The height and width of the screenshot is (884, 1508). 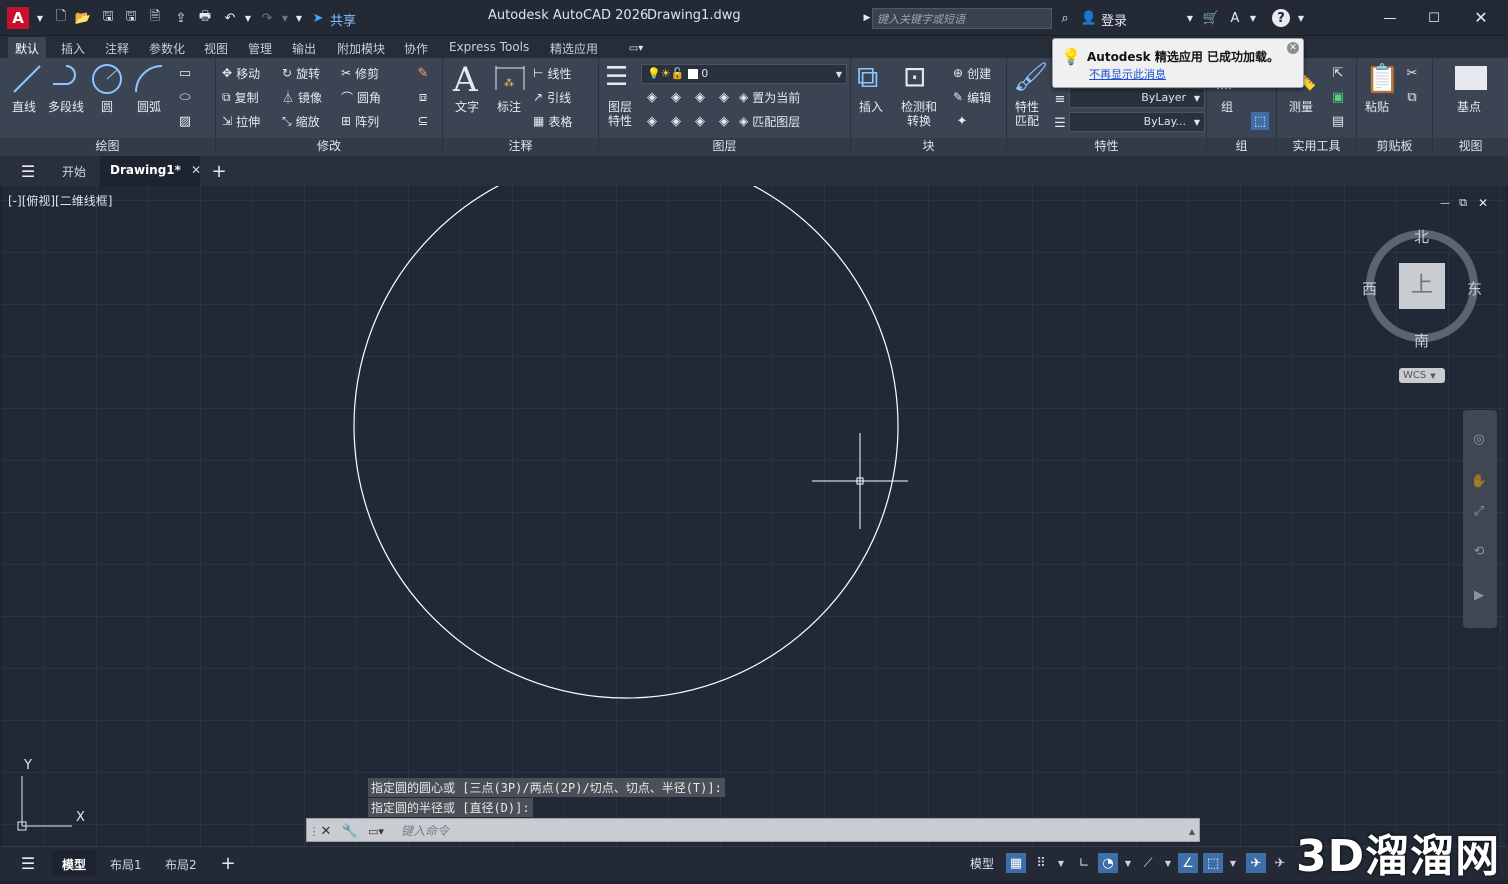 What do you see at coordinates (1338, 73) in the screenshot?
I see `quick-select-icon: ⇱` at bounding box center [1338, 73].